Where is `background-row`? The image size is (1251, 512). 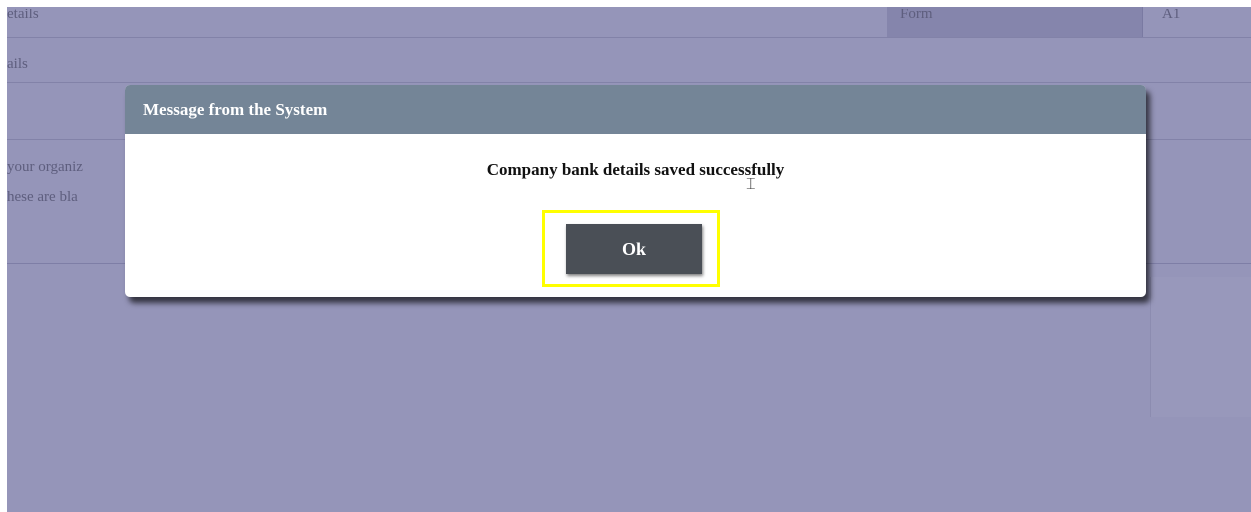
background-row is located at coordinates (629, 60).